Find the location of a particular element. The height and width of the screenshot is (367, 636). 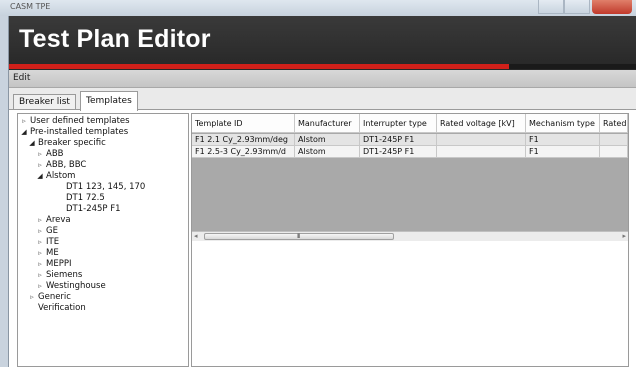

table-cell: F1 2.1 Cy_2.93mm/deg is located at coordinates (243, 140).